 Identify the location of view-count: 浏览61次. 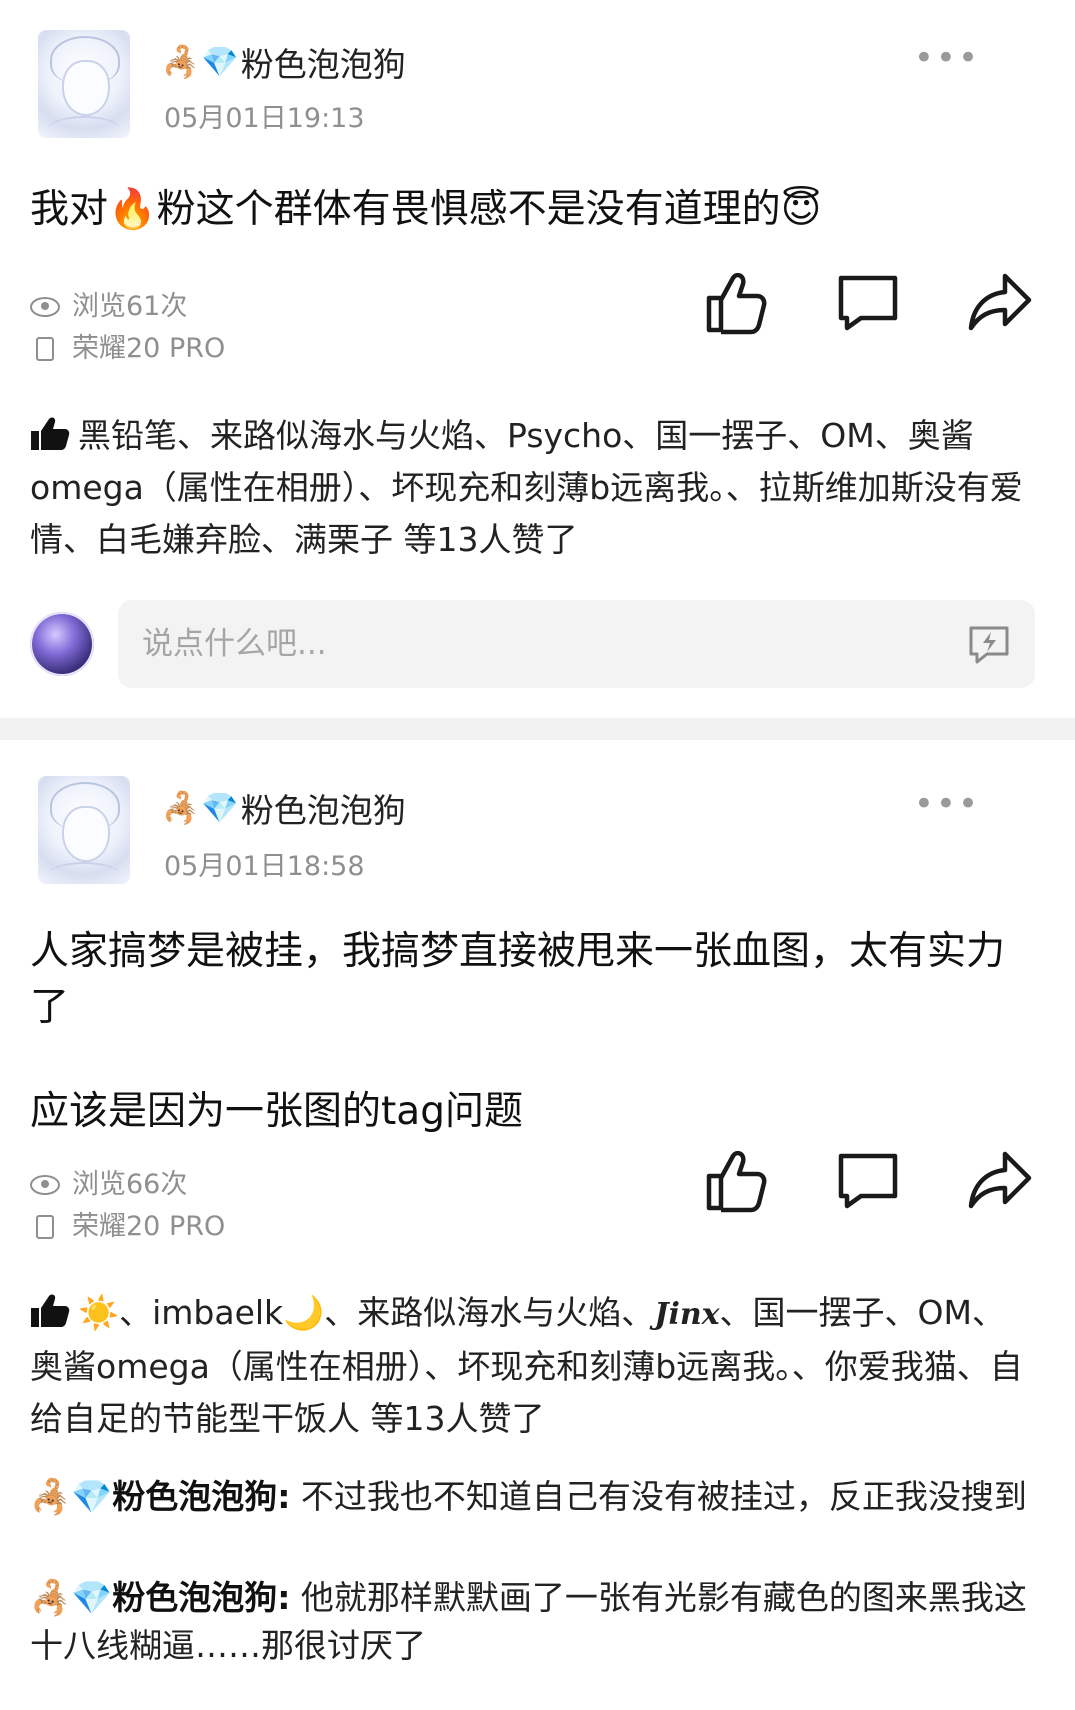
(130, 306).